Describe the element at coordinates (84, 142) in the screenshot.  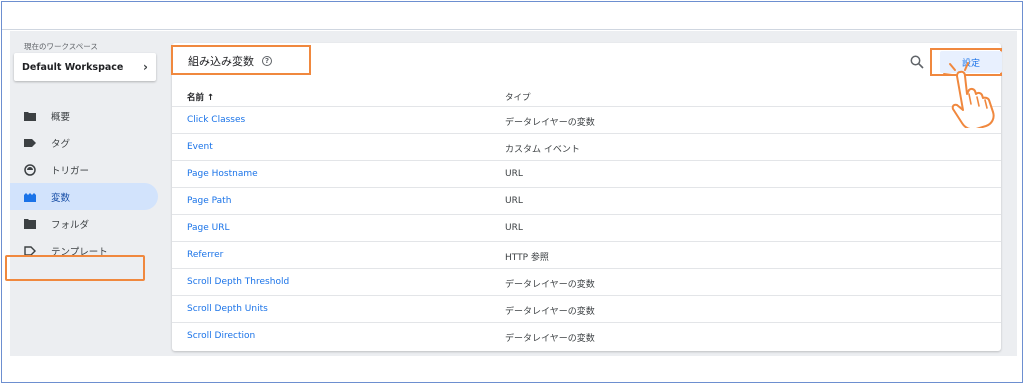
I see `sidebar-item-tags: タグ` at that location.